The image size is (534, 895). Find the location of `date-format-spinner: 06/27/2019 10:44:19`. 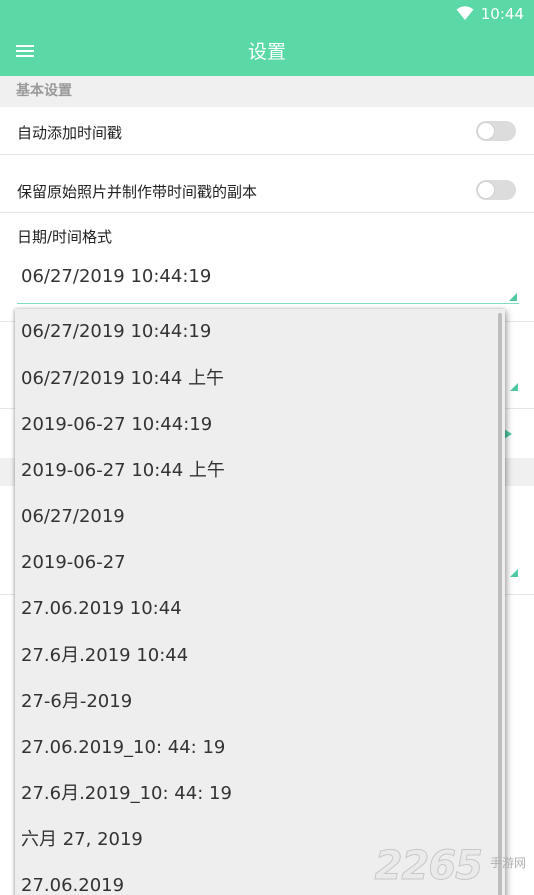

date-format-spinner: 06/27/2019 10:44:19 is located at coordinates (268, 281).